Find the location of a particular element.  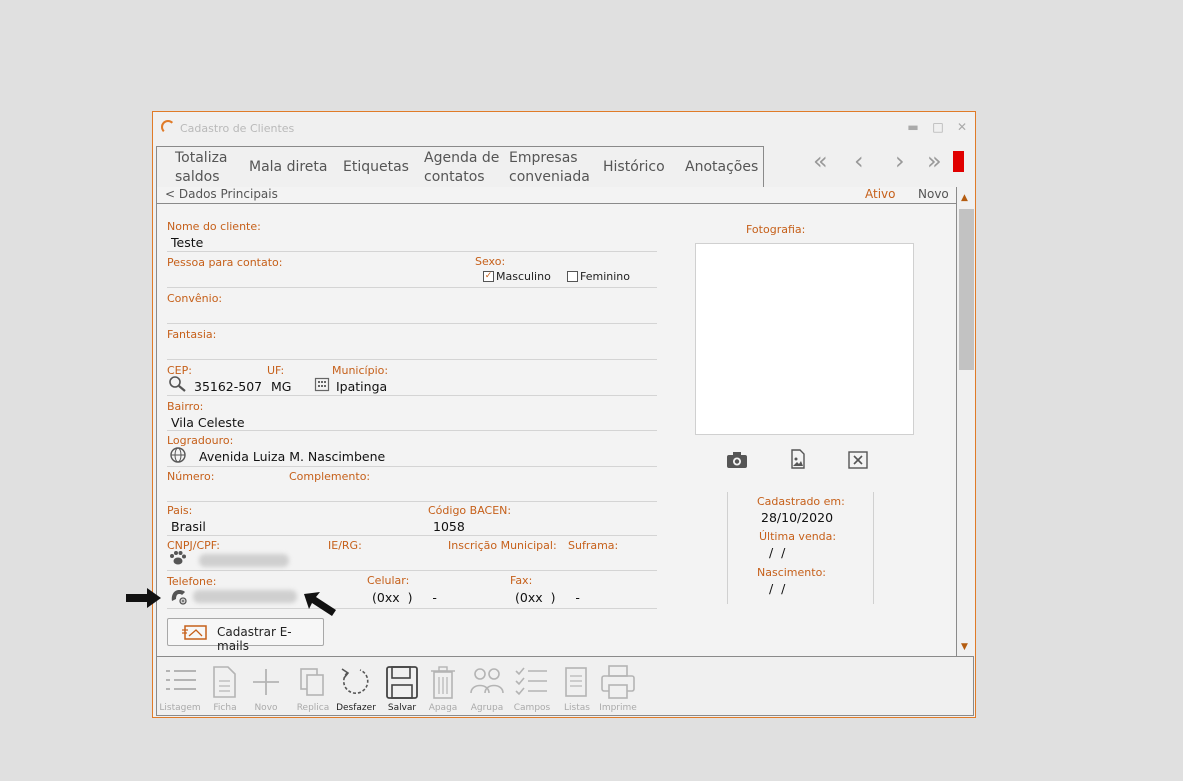

scroll-up-icon: ▲ is located at coordinates (964, 198).